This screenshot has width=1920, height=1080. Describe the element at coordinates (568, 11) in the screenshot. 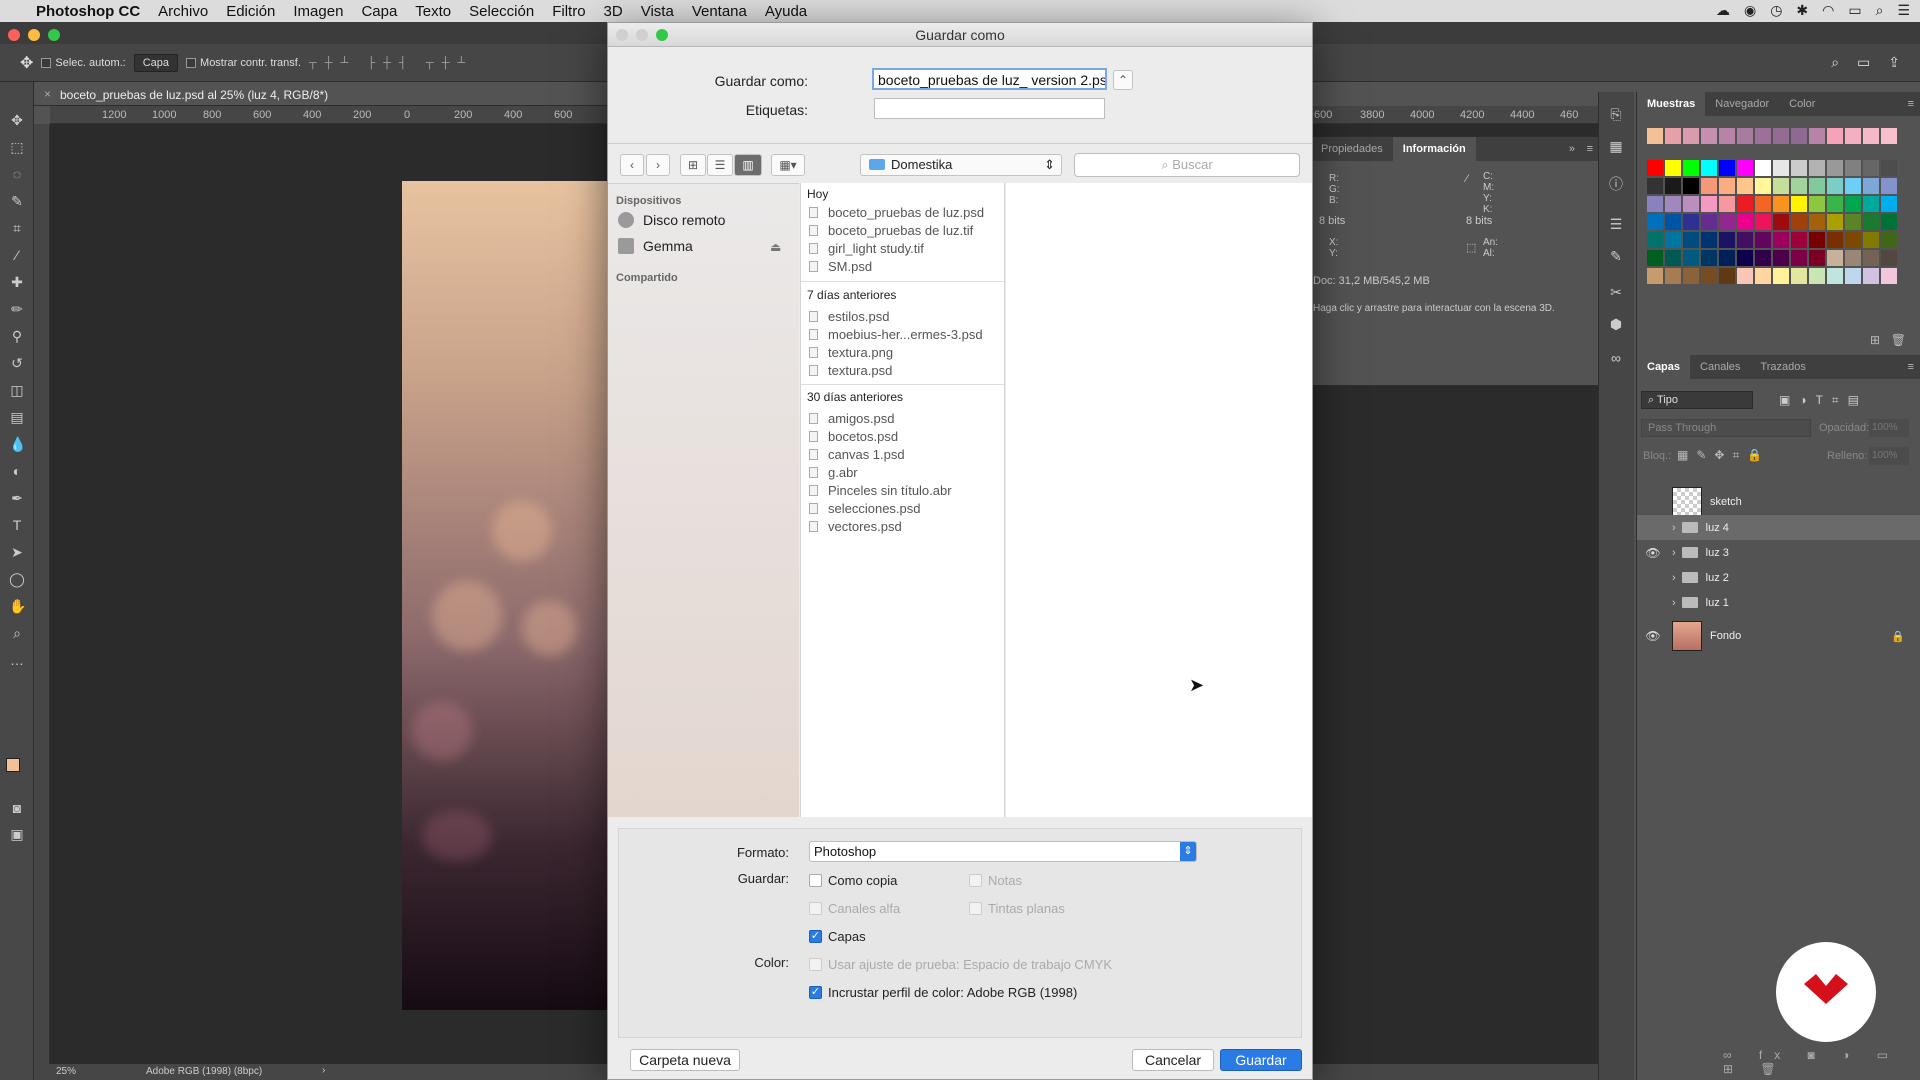

I see `menu-filtro: Filtro` at that location.